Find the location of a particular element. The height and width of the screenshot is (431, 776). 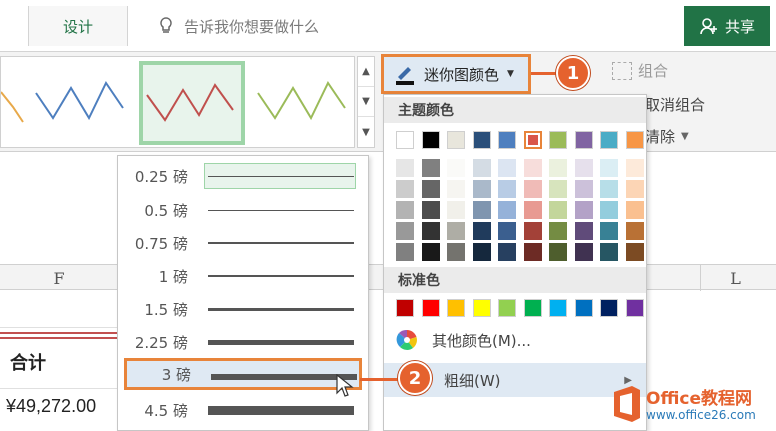

weight-option: 0.5 磅 is located at coordinates (243, 210).